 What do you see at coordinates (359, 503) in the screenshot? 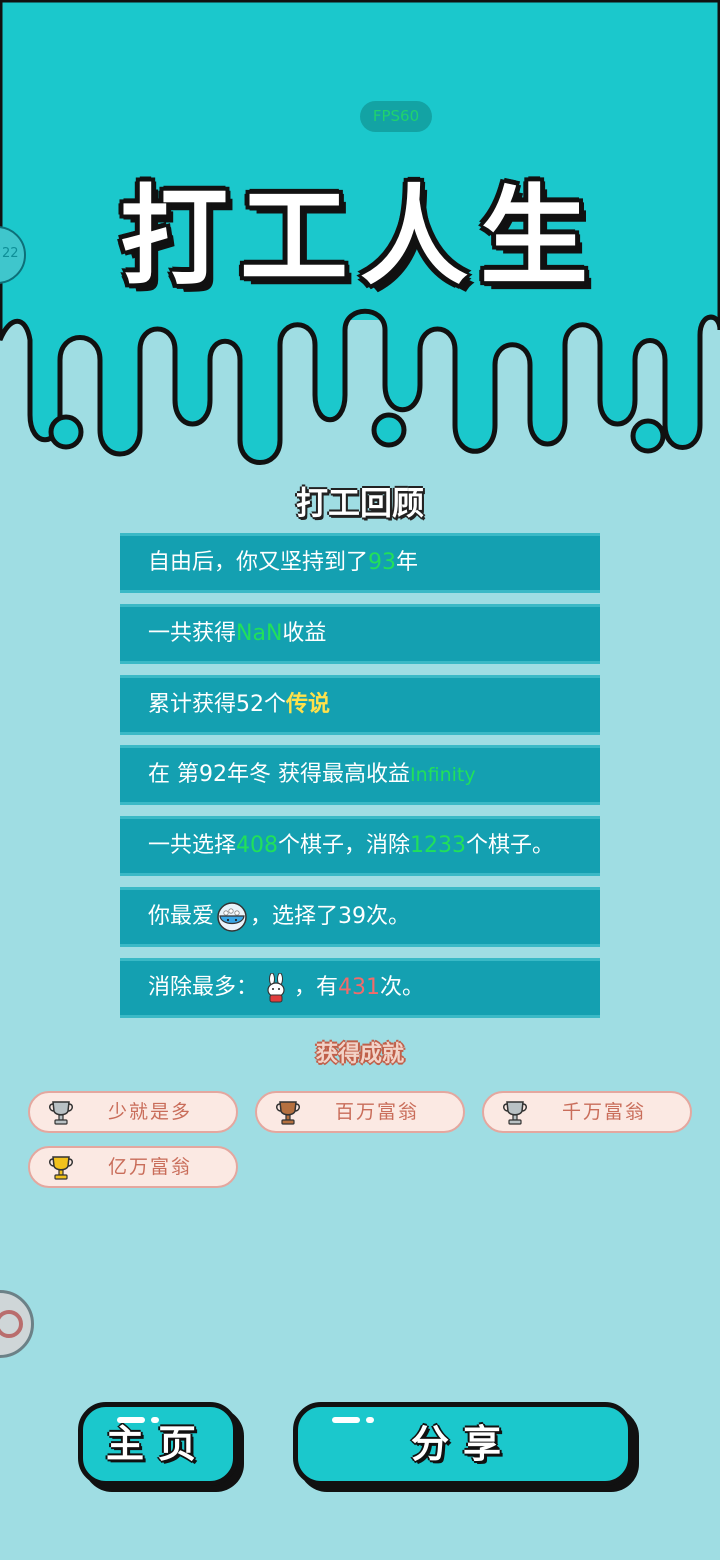
I see `review-title: 打工回顾` at bounding box center [359, 503].